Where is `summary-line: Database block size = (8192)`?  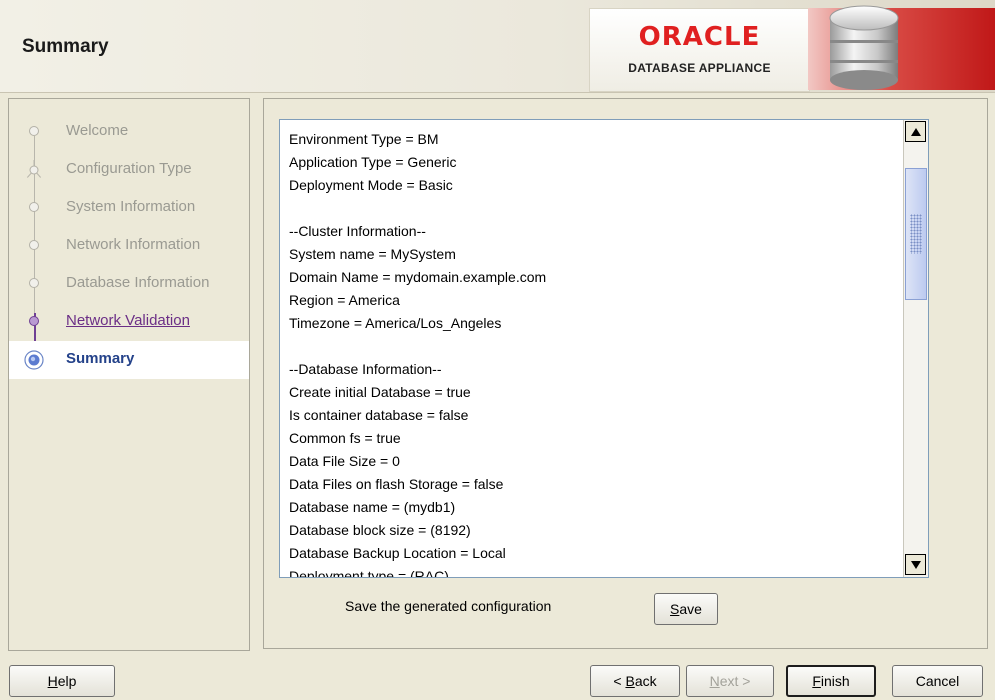 summary-line: Database block size = (8192) is located at coordinates (380, 530).